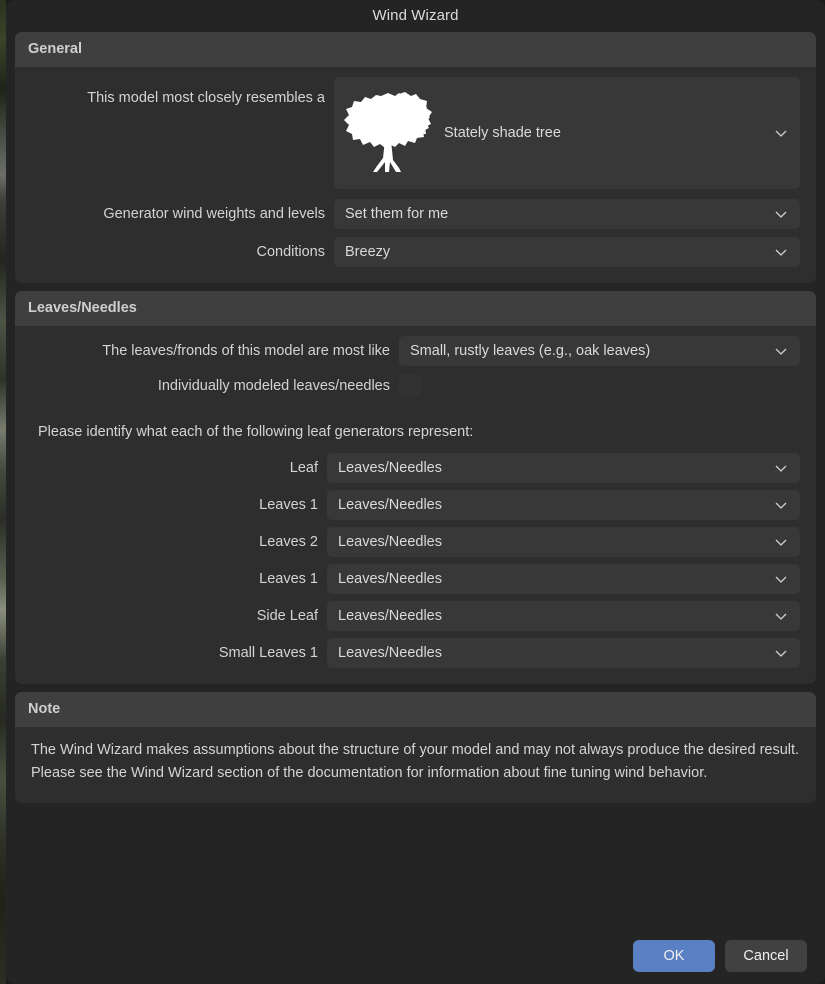 The height and width of the screenshot is (984, 825). I want to click on general-group-header: General, so click(415, 49).